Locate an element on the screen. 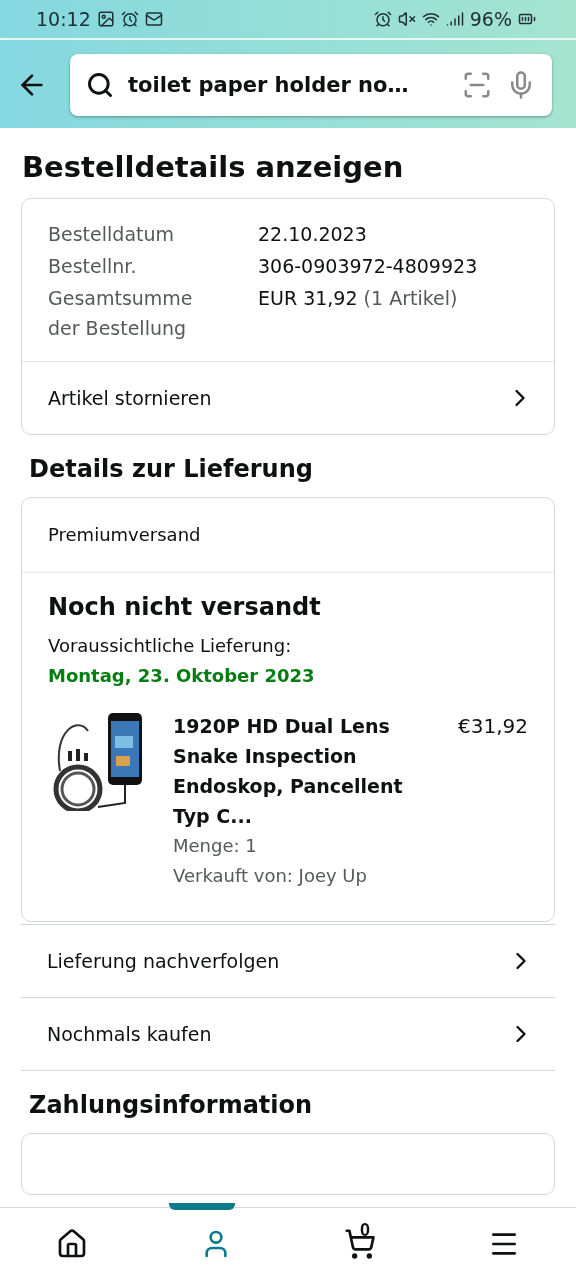 Image resolution: width=576 pixels, height=1280 pixels. field-value: 22.10.2023 is located at coordinates (313, 234).